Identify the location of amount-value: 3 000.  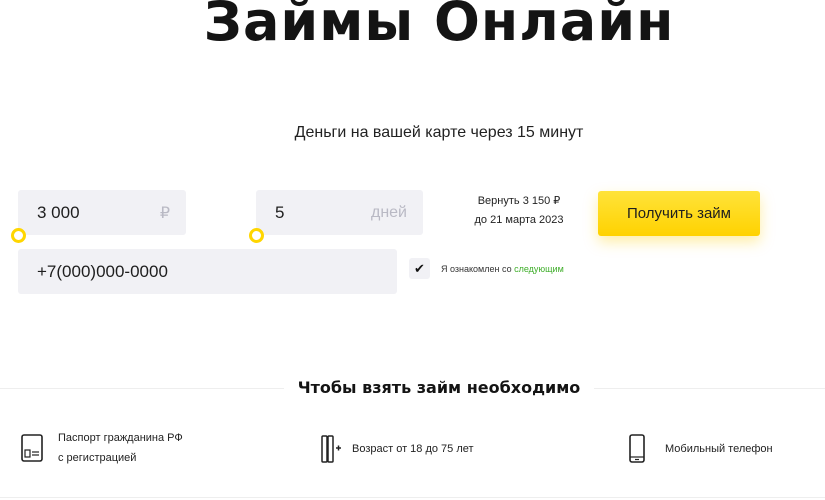
(58, 212).